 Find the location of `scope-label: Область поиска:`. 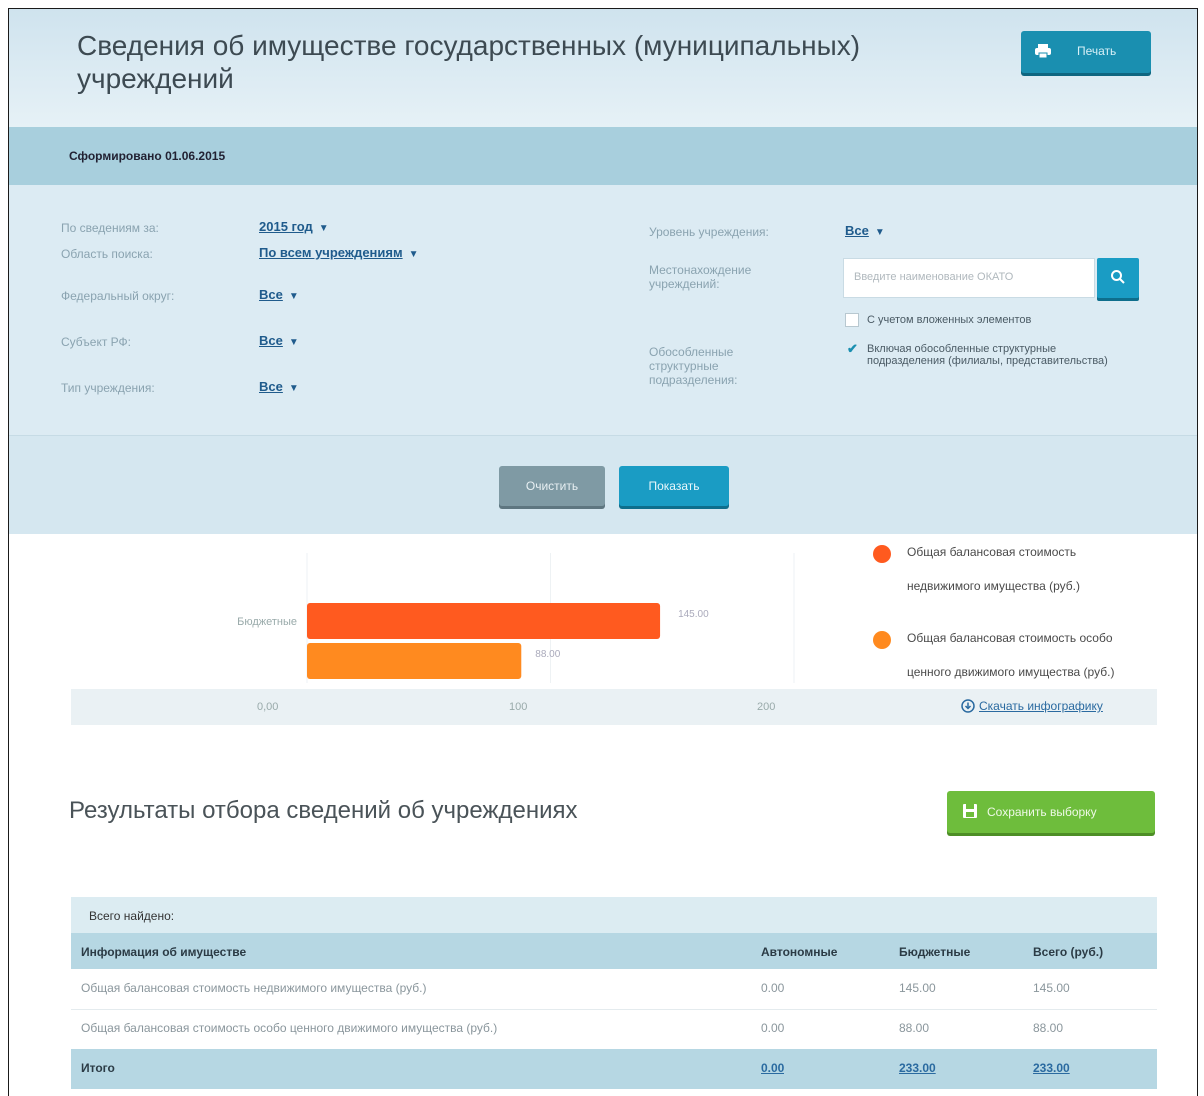

scope-label: Область поиска: is located at coordinates (107, 254).